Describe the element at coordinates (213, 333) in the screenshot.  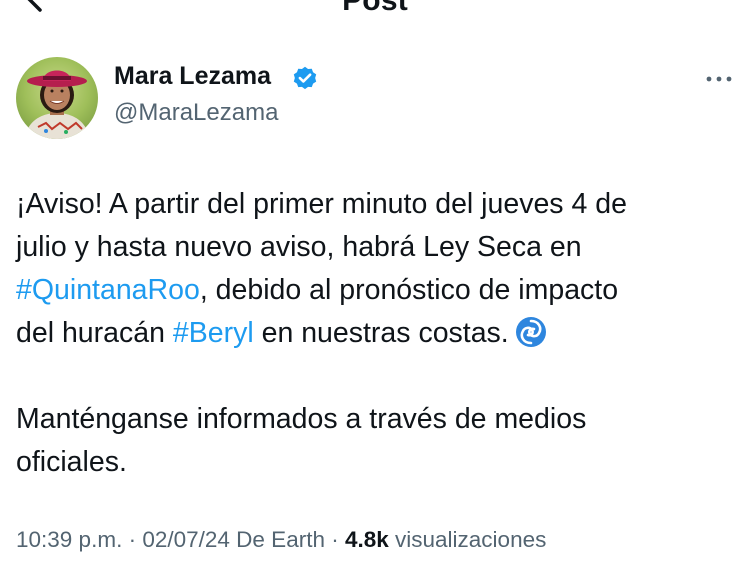
I see `hashtag-beryl: #Beryl` at that location.